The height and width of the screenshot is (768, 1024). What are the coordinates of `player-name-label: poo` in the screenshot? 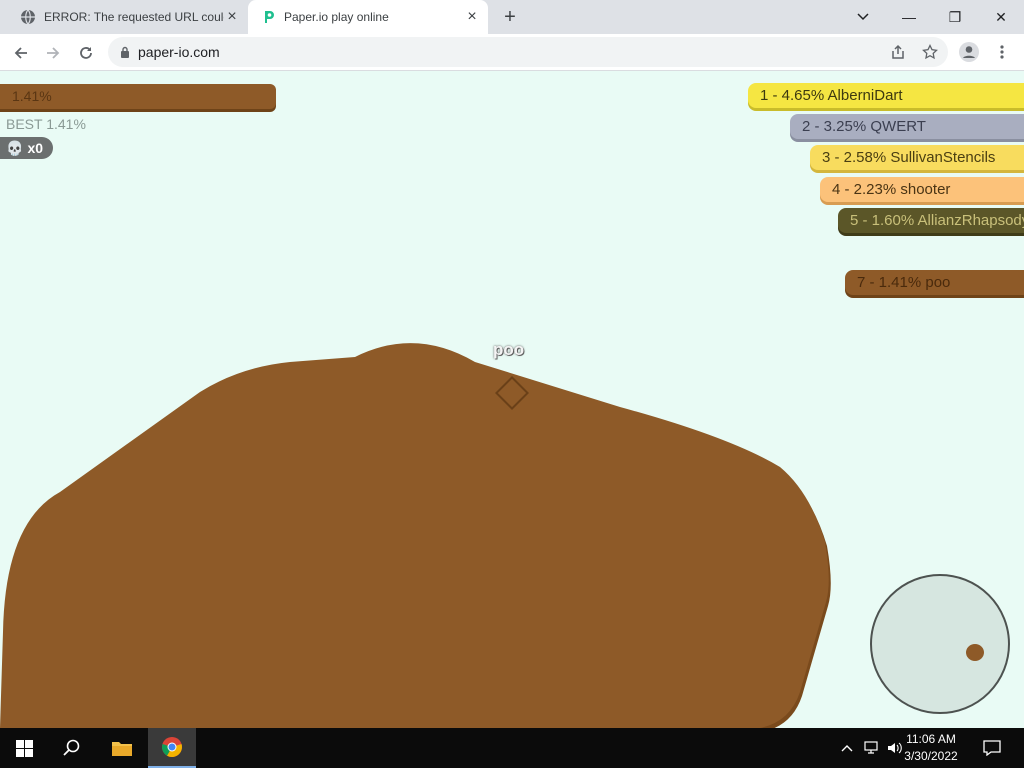 It's located at (509, 349).